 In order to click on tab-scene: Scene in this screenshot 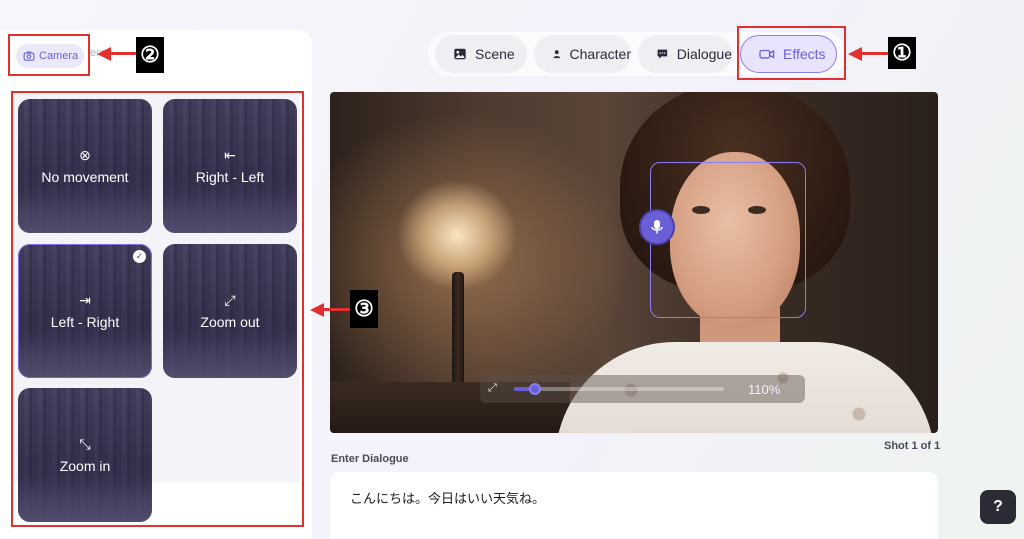, I will do `click(481, 54)`.